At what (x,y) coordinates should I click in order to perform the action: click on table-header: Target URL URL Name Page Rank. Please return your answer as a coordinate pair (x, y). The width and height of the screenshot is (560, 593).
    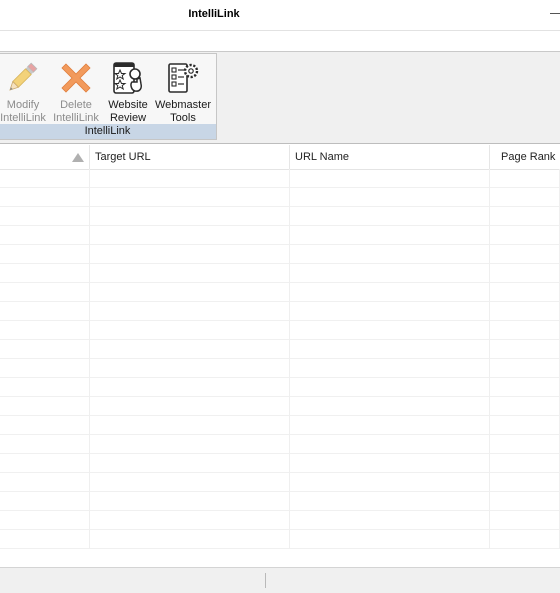
    Looking at the image, I should click on (280, 157).